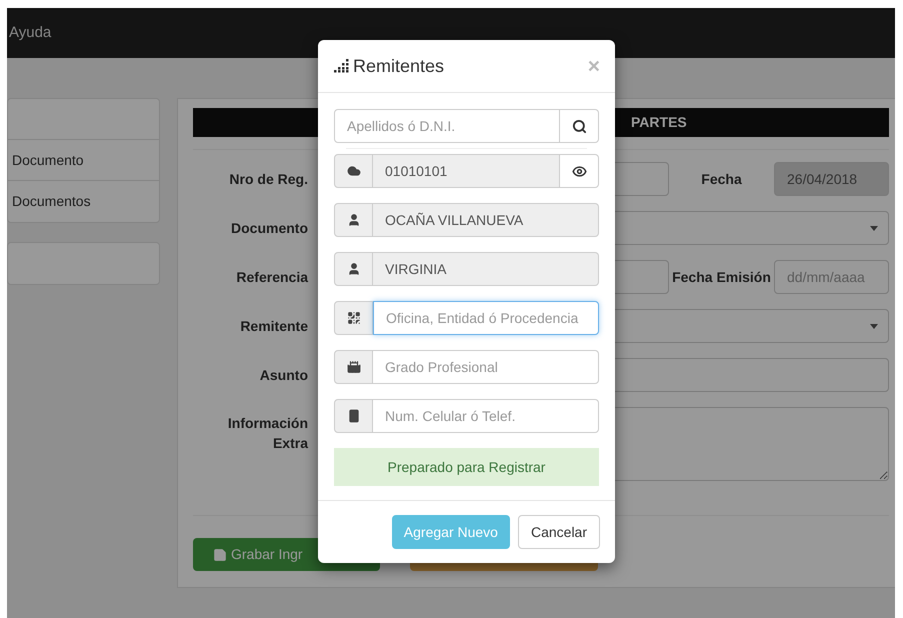 The height and width of the screenshot is (618, 903). What do you see at coordinates (721, 277) in the screenshot?
I see `field-label: Fecha Emisión` at bounding box center [721, 277].